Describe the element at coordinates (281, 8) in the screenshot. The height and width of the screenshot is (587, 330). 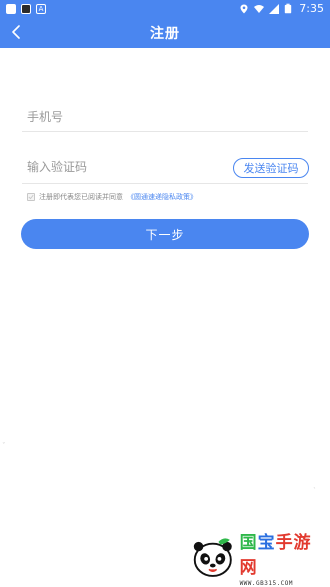
I see `status-right-icons: 7:35` at that location.